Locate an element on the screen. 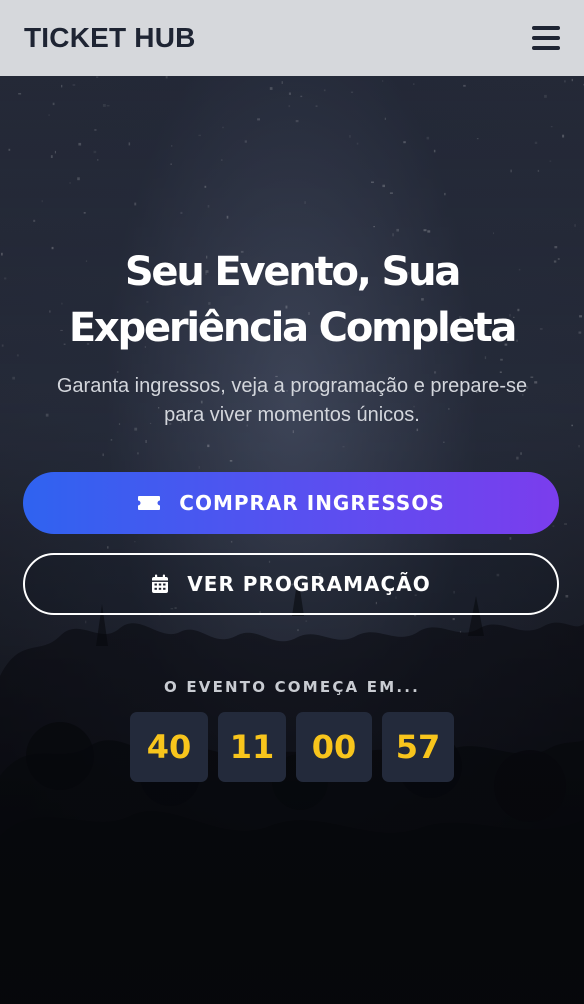 The height and width of the screenshot is (1004, 584). countdown-box: 00 is located at coordinates (334, 747).